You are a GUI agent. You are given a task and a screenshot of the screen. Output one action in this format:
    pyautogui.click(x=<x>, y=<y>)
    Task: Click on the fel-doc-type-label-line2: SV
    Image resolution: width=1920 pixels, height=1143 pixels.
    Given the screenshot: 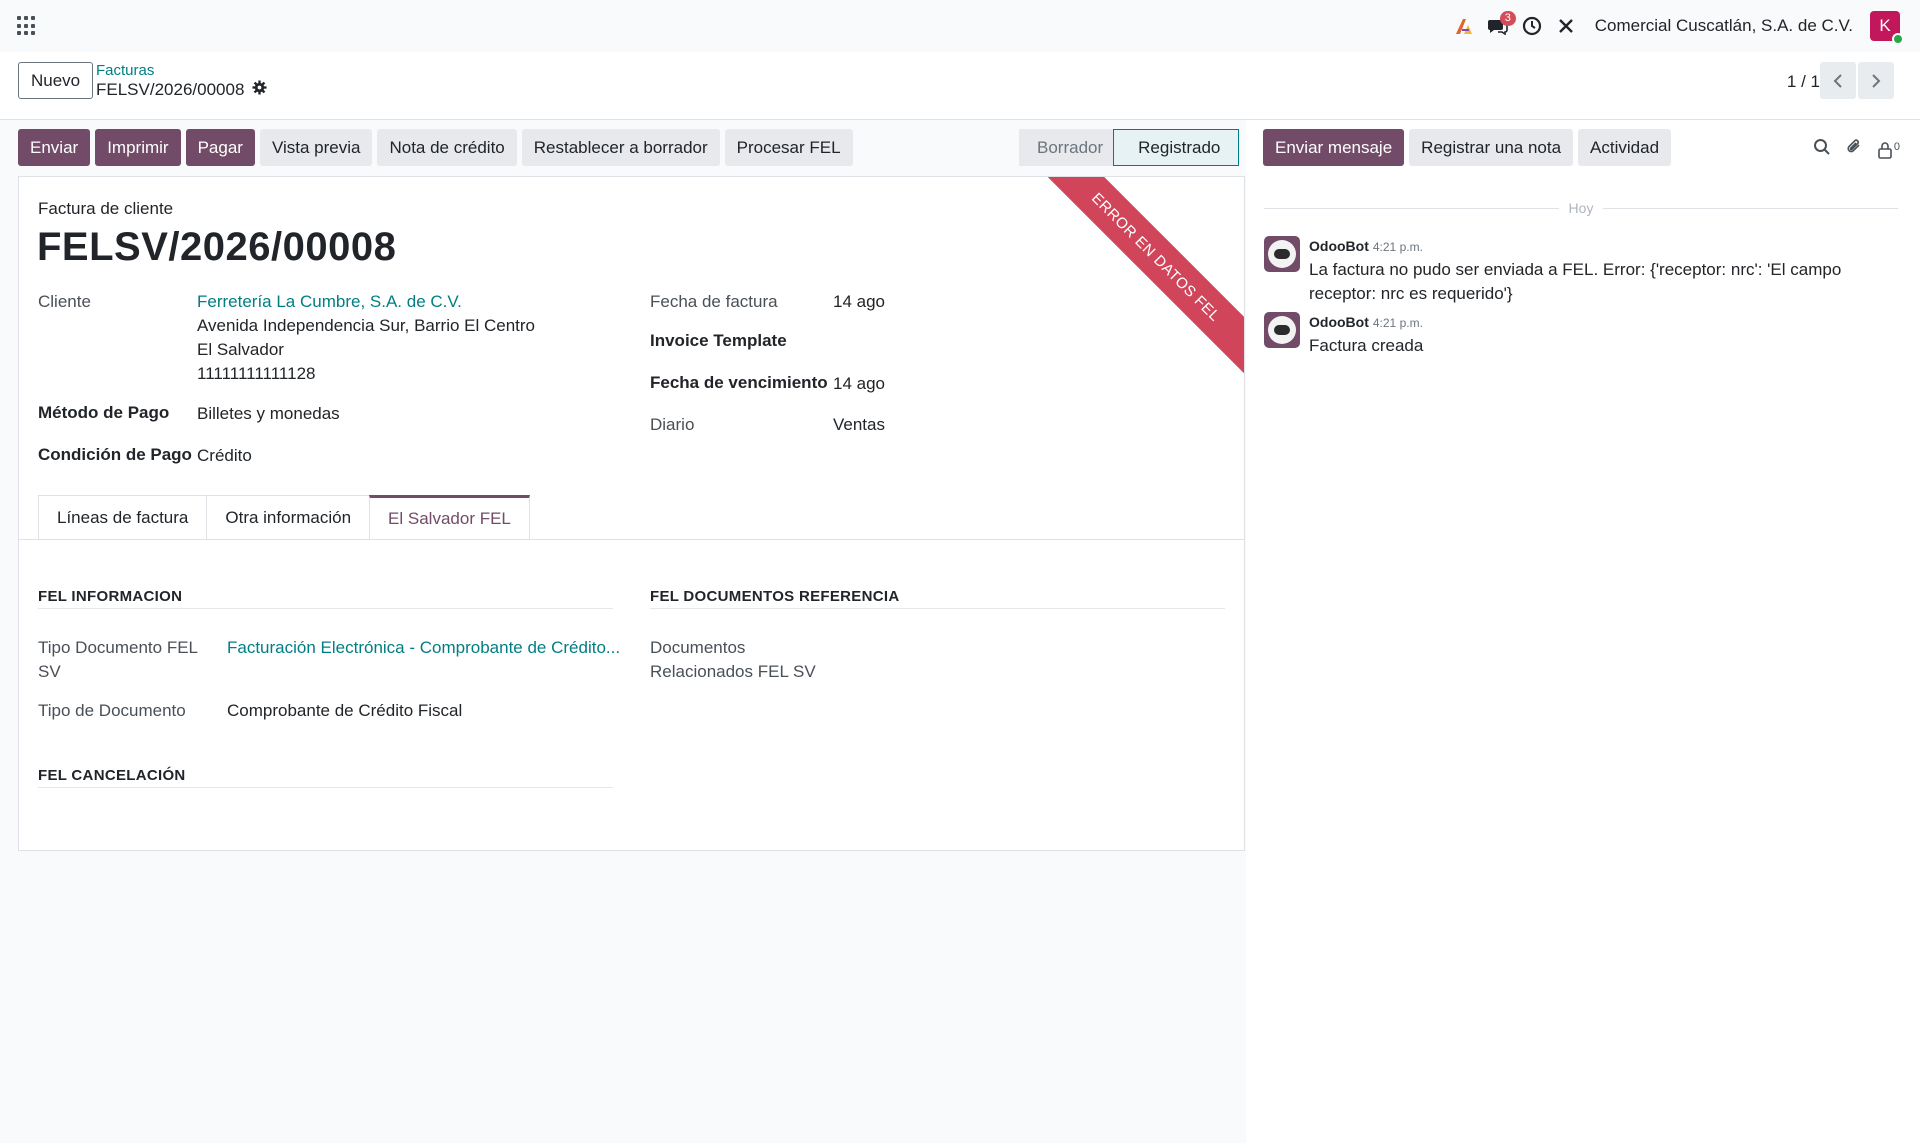 What is the action you would take?
    pyautogui.click(x=49, y=671)
    